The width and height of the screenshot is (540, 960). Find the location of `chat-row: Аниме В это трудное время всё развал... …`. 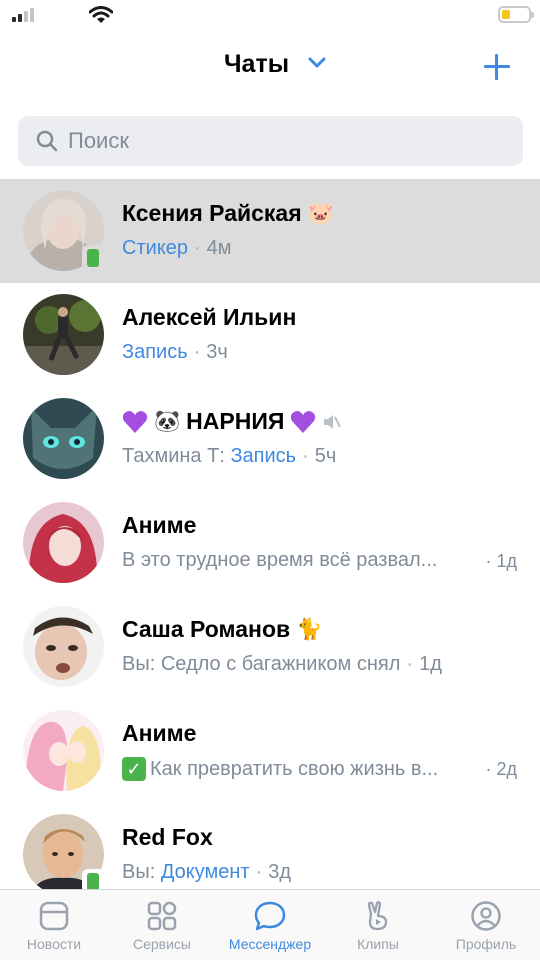

chat-row: Аниме В это трудное время всё развал... … is located at coordinates (270, 543).